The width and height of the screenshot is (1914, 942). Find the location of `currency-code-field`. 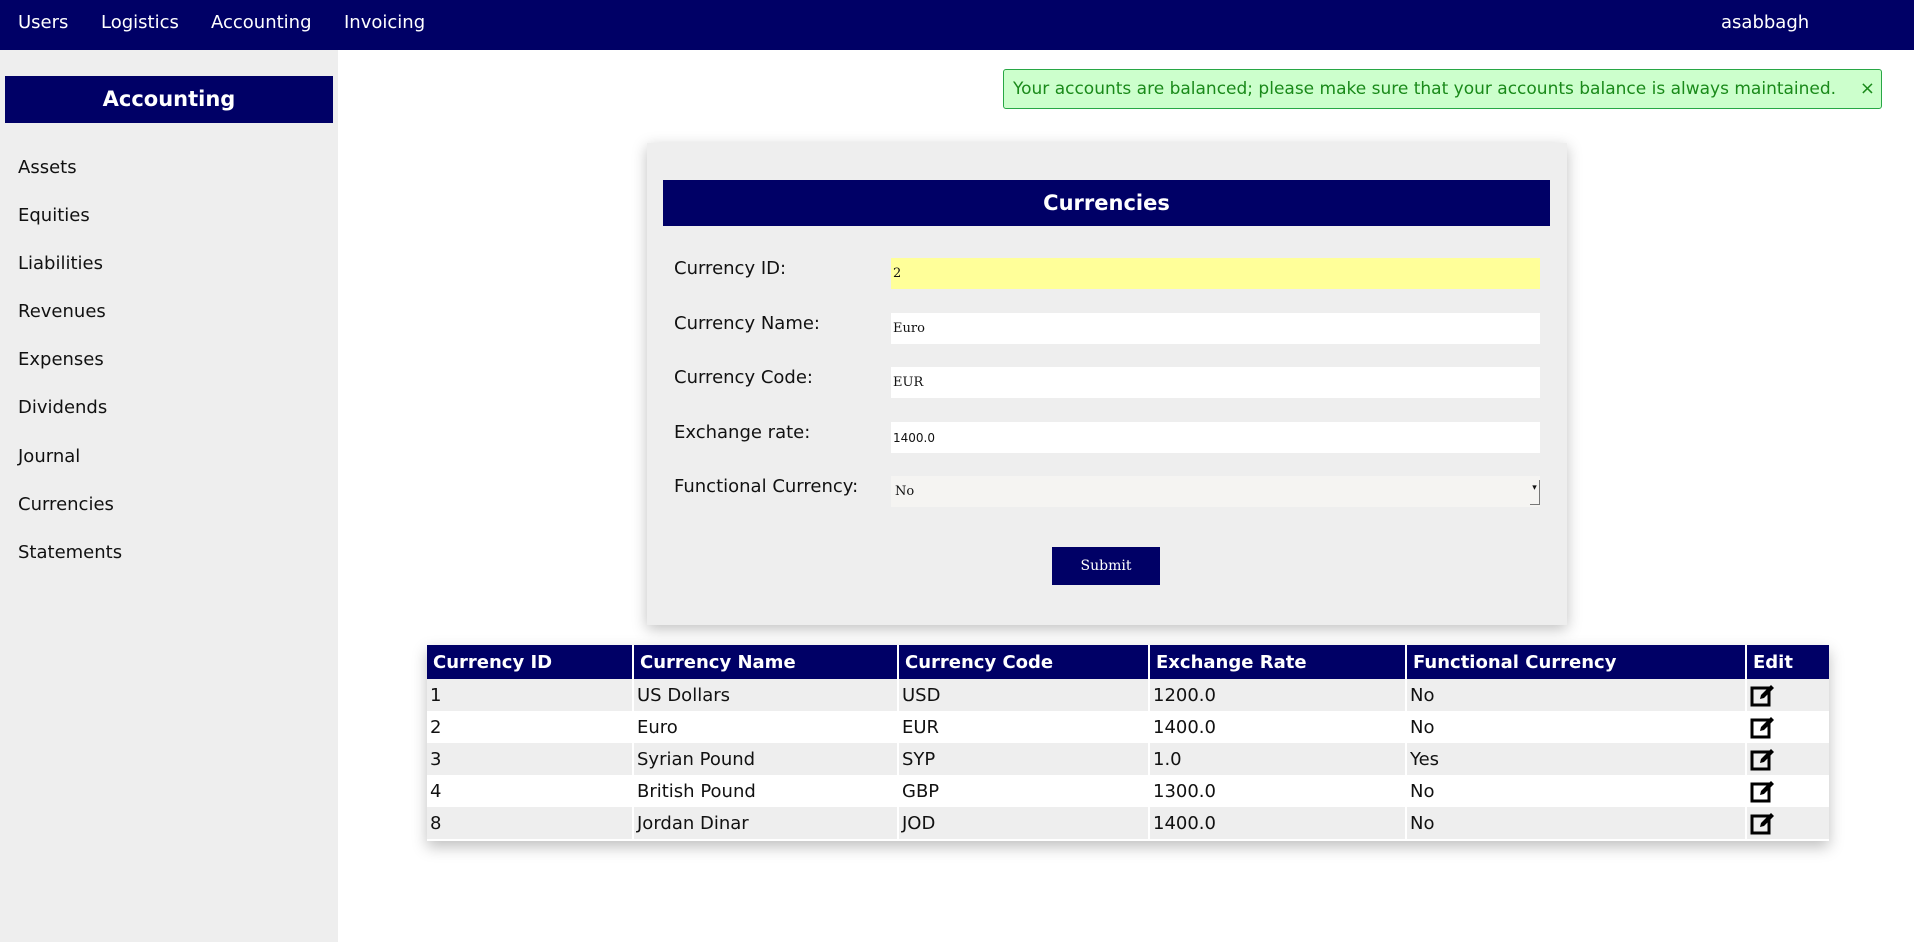

currency-code-field is located at coordinates (1215, 382).